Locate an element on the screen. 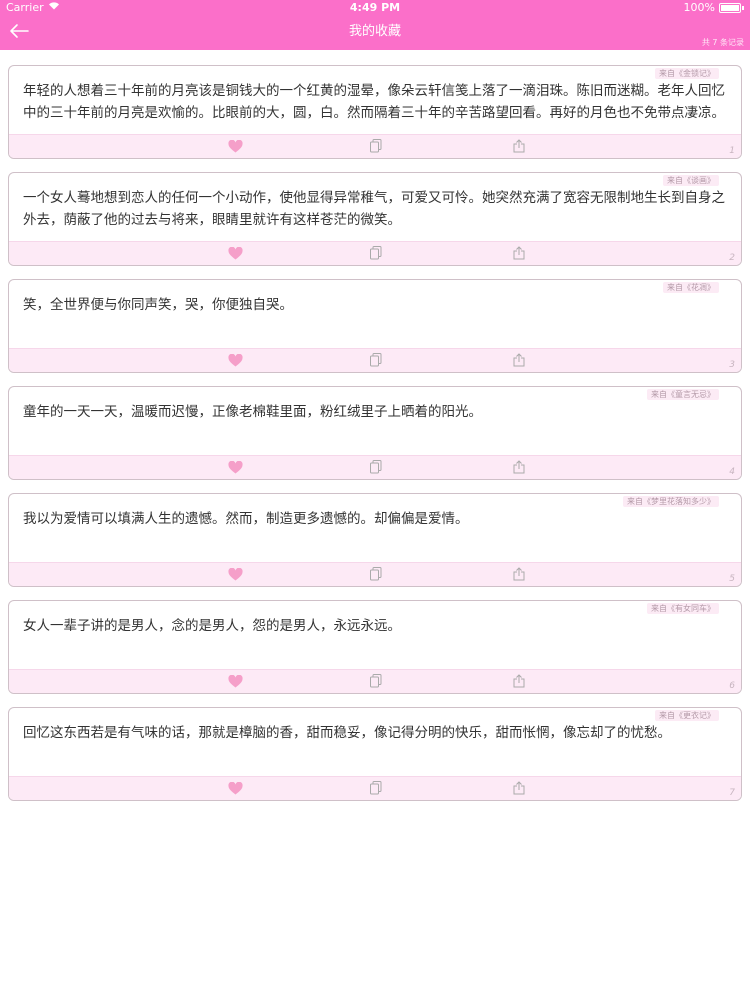 The height and width of the screenshot is (1000, 750). item-index: 6 is located at coordinates (732, 686).